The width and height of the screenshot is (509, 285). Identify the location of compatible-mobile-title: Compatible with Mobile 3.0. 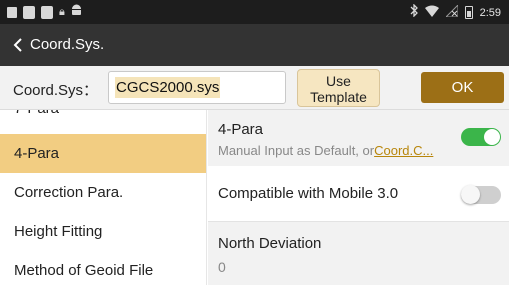
(308, 193).